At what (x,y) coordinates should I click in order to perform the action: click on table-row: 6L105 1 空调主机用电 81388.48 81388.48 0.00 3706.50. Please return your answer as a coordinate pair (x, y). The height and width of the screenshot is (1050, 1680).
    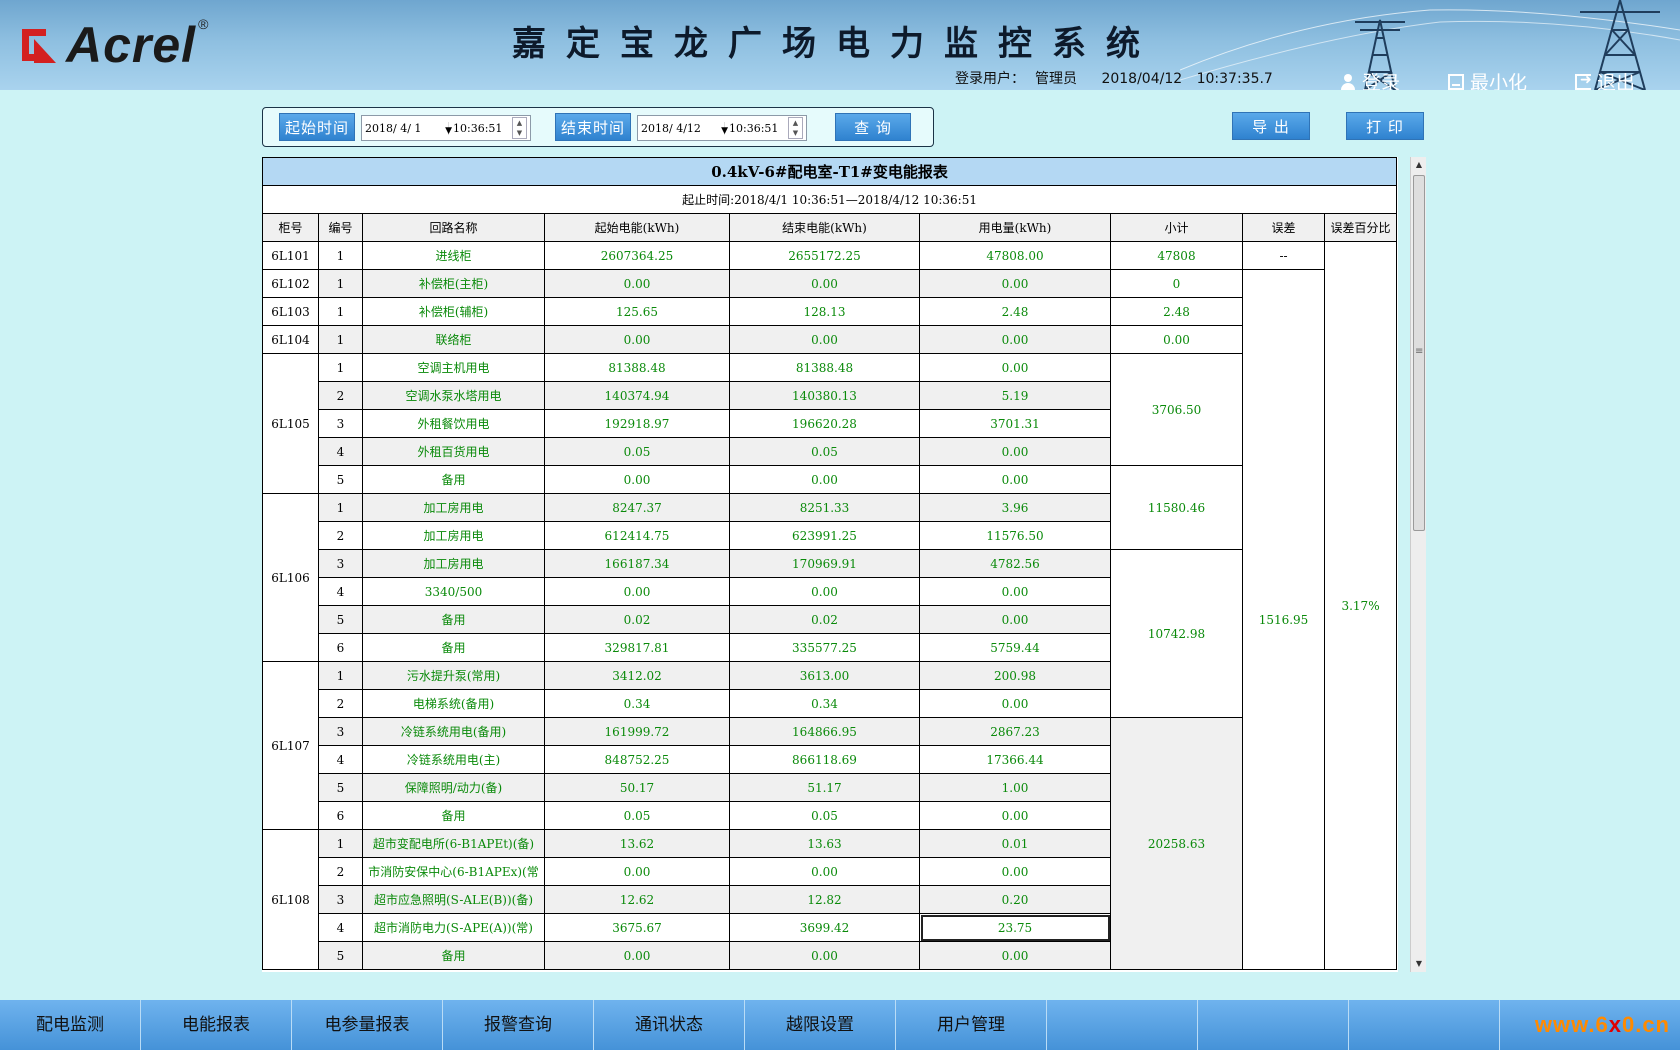
    Looking at the image, I should click on (829, 423).